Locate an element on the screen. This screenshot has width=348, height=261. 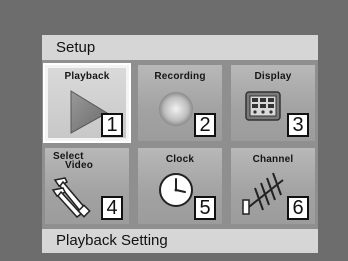
tile-label: Channel is located at coordinates (273, 159).